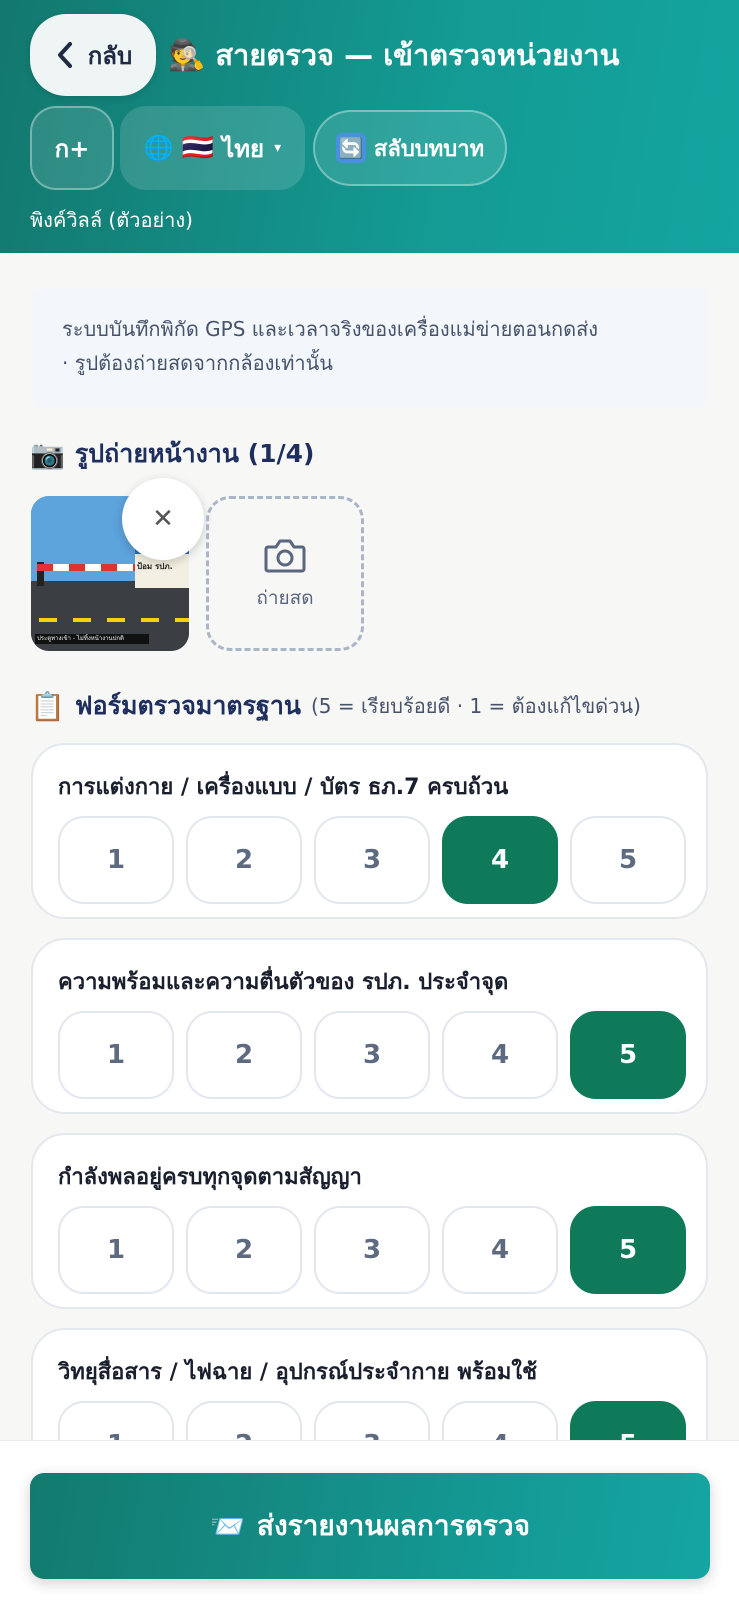 The width and height of the screenshot is (739, 1600). I want to click on capture-label: ถ่ายสด, so click(285, 597).